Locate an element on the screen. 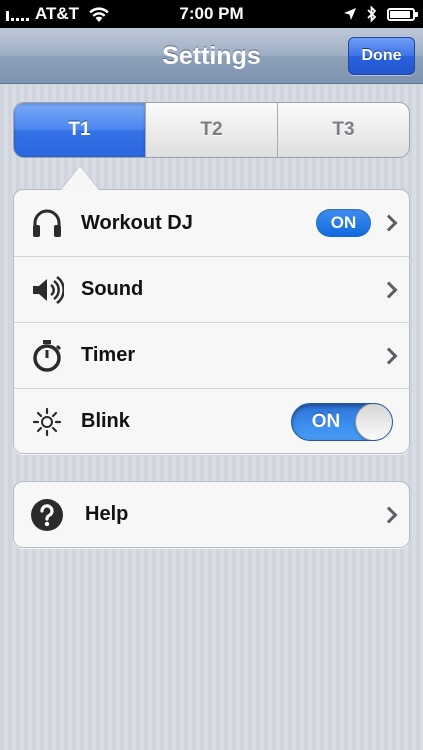  row-label-timer: Timer is located at coordinates (108, 355).